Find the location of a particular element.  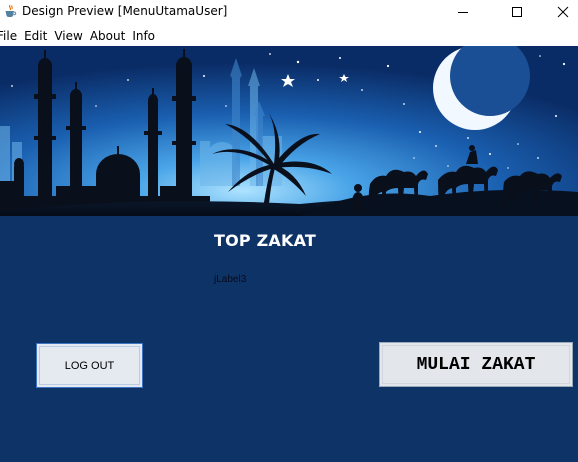

minimize-button is located at coordinates (463, 12).